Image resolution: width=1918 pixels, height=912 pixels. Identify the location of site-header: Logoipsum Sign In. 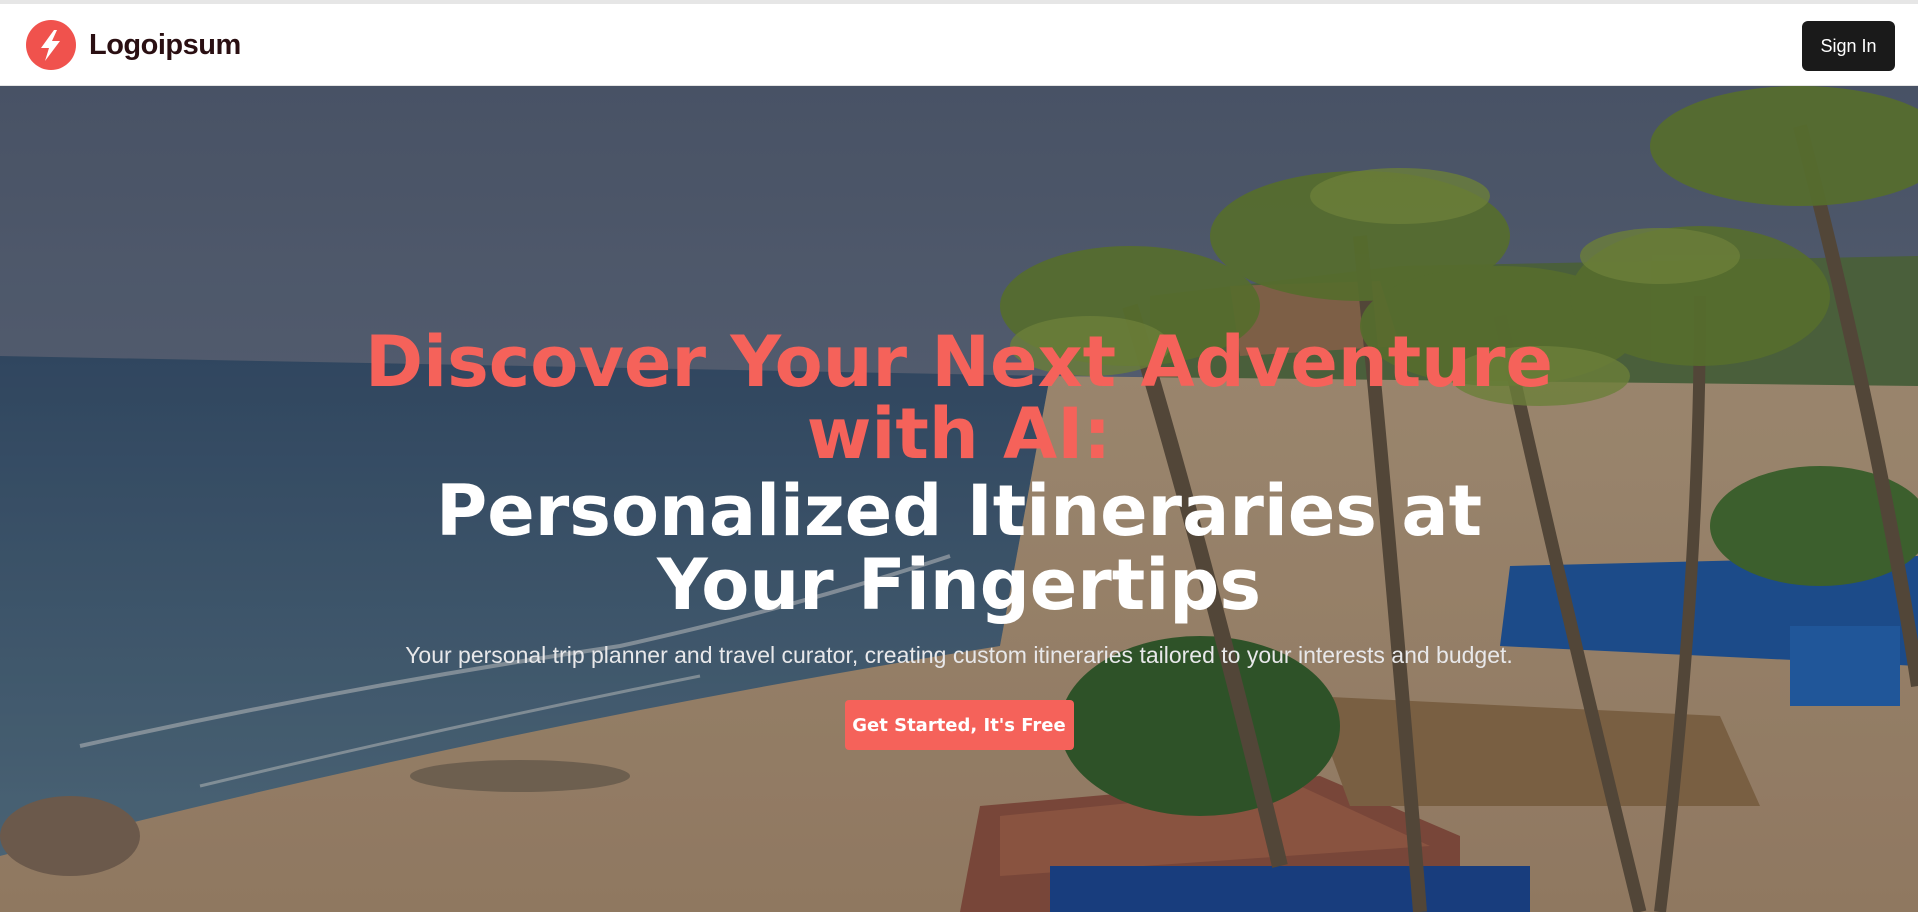
(959, 45).